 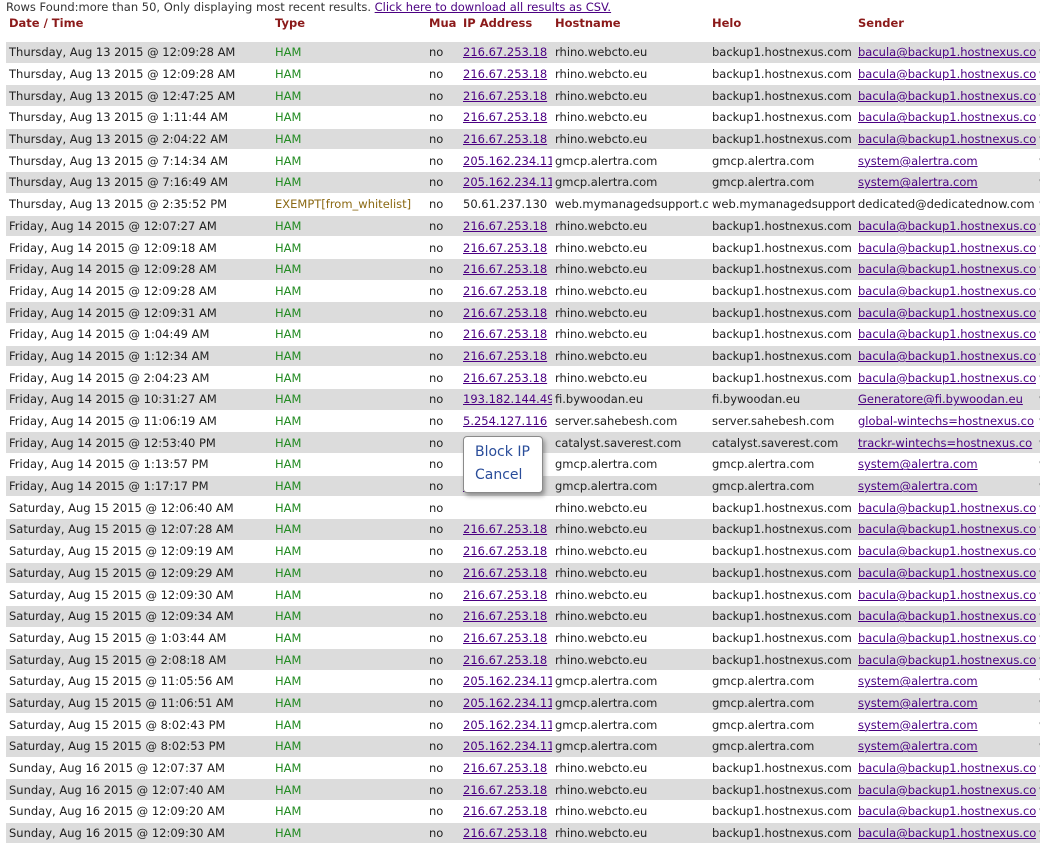 What do you see at coordinates (505, 421) in the screenshot?
I see `cell-ip-link: 5.254.127.116` at bounding box center [505, 421].